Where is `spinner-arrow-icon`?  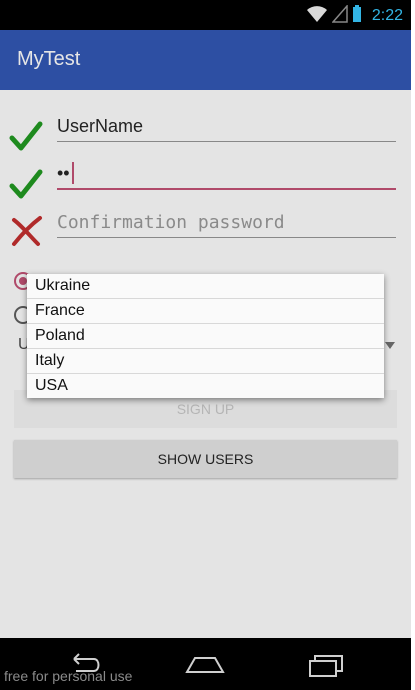
spinner-arrow-icon is located at coordinates (390, 345).